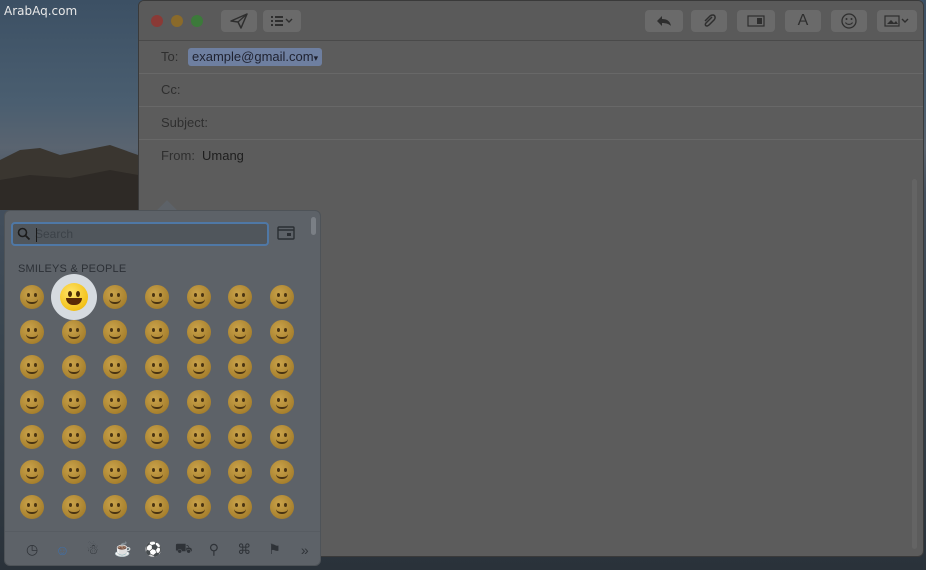 This screenshot has width=926, height=570. I want to click on emoji-loudly-crying-face, so click(199, 506).